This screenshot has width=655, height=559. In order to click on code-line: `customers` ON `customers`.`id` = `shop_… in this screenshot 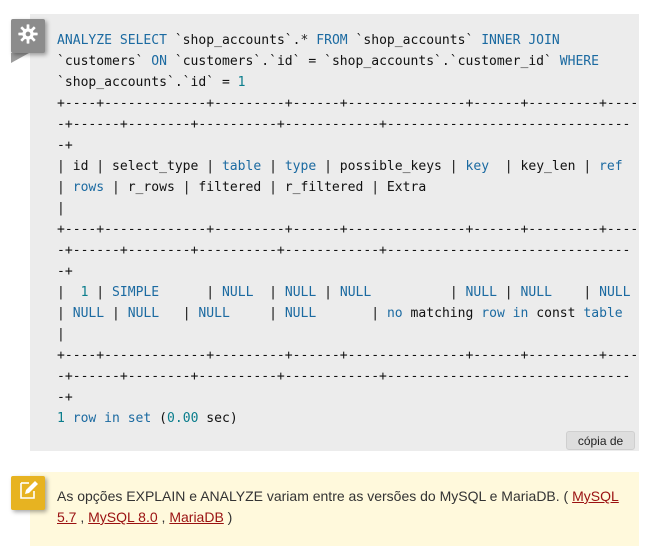, I will do `click(328, 61)`.